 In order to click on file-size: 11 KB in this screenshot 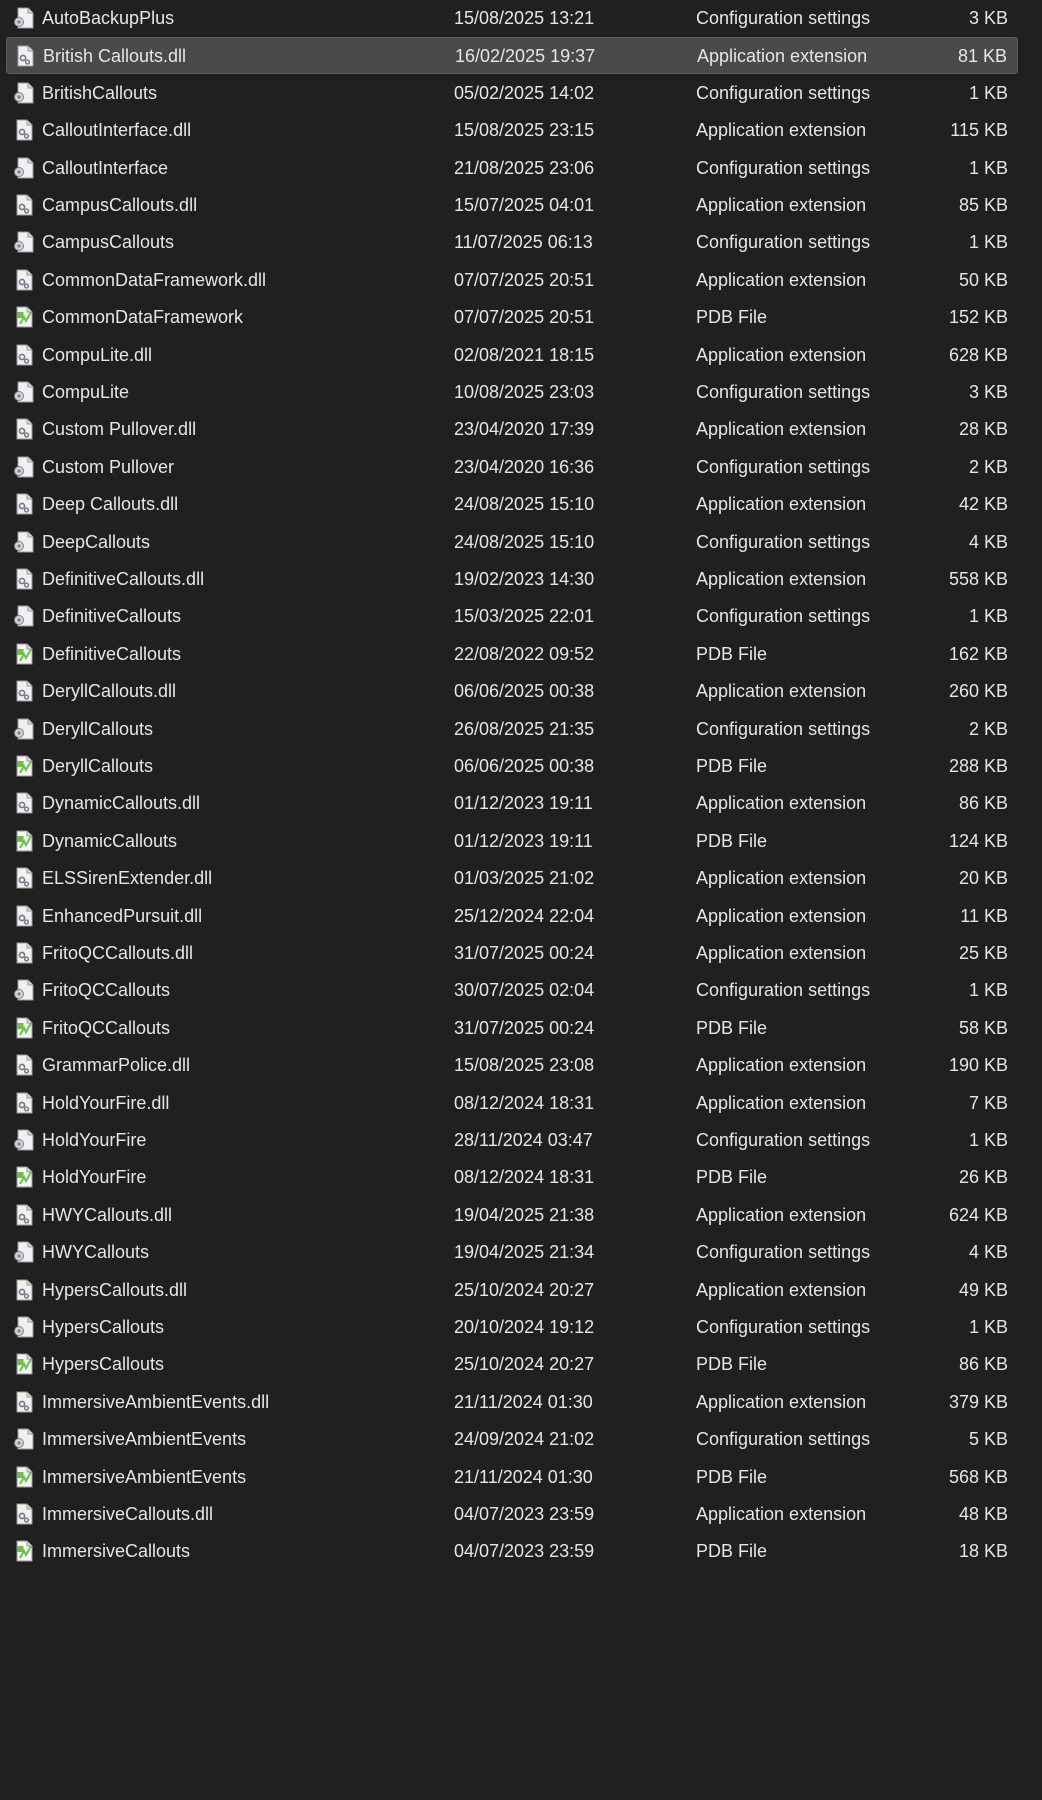, I will do `click(984, 915)`.